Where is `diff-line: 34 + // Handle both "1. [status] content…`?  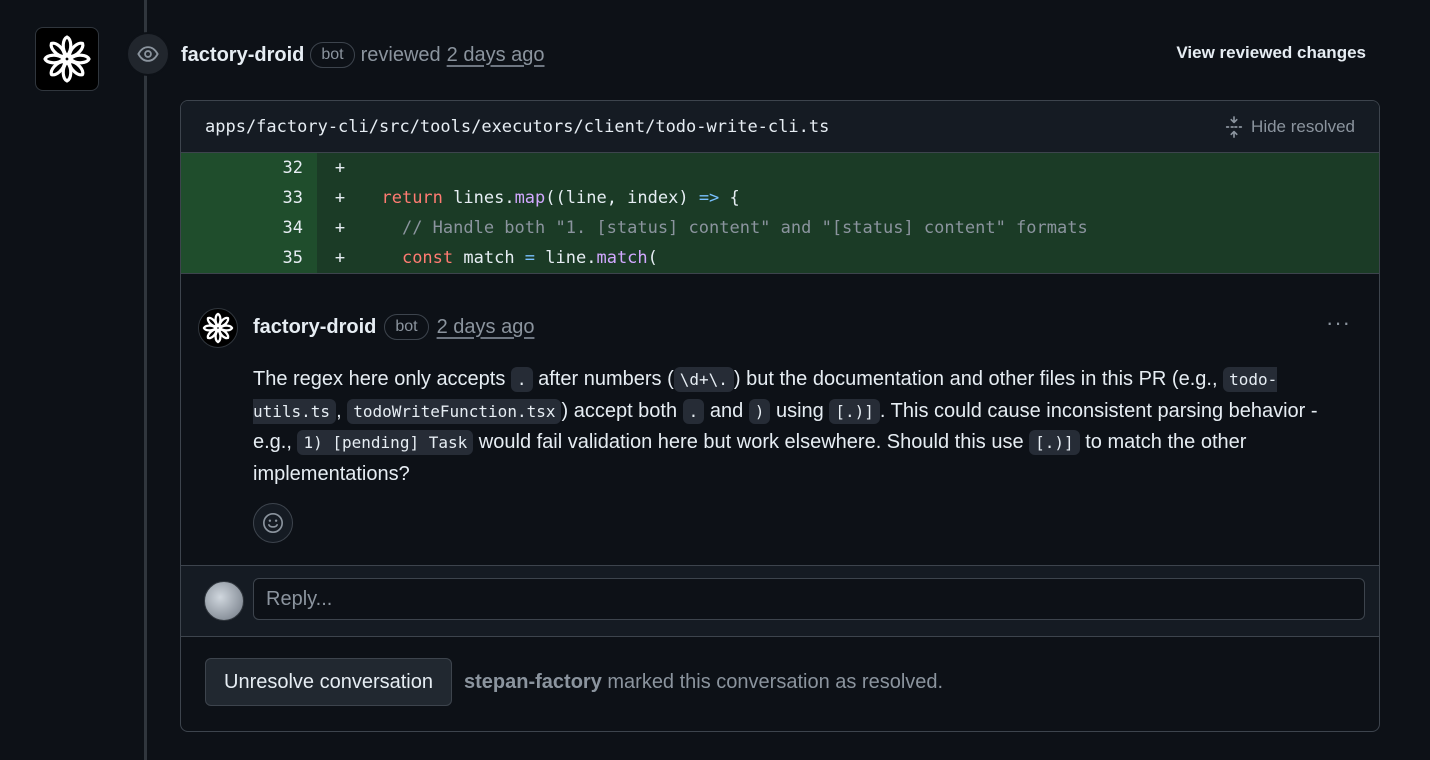 diff-line: 34 + // Handle both "1. [status] content… is located at coordinates (780, 228).